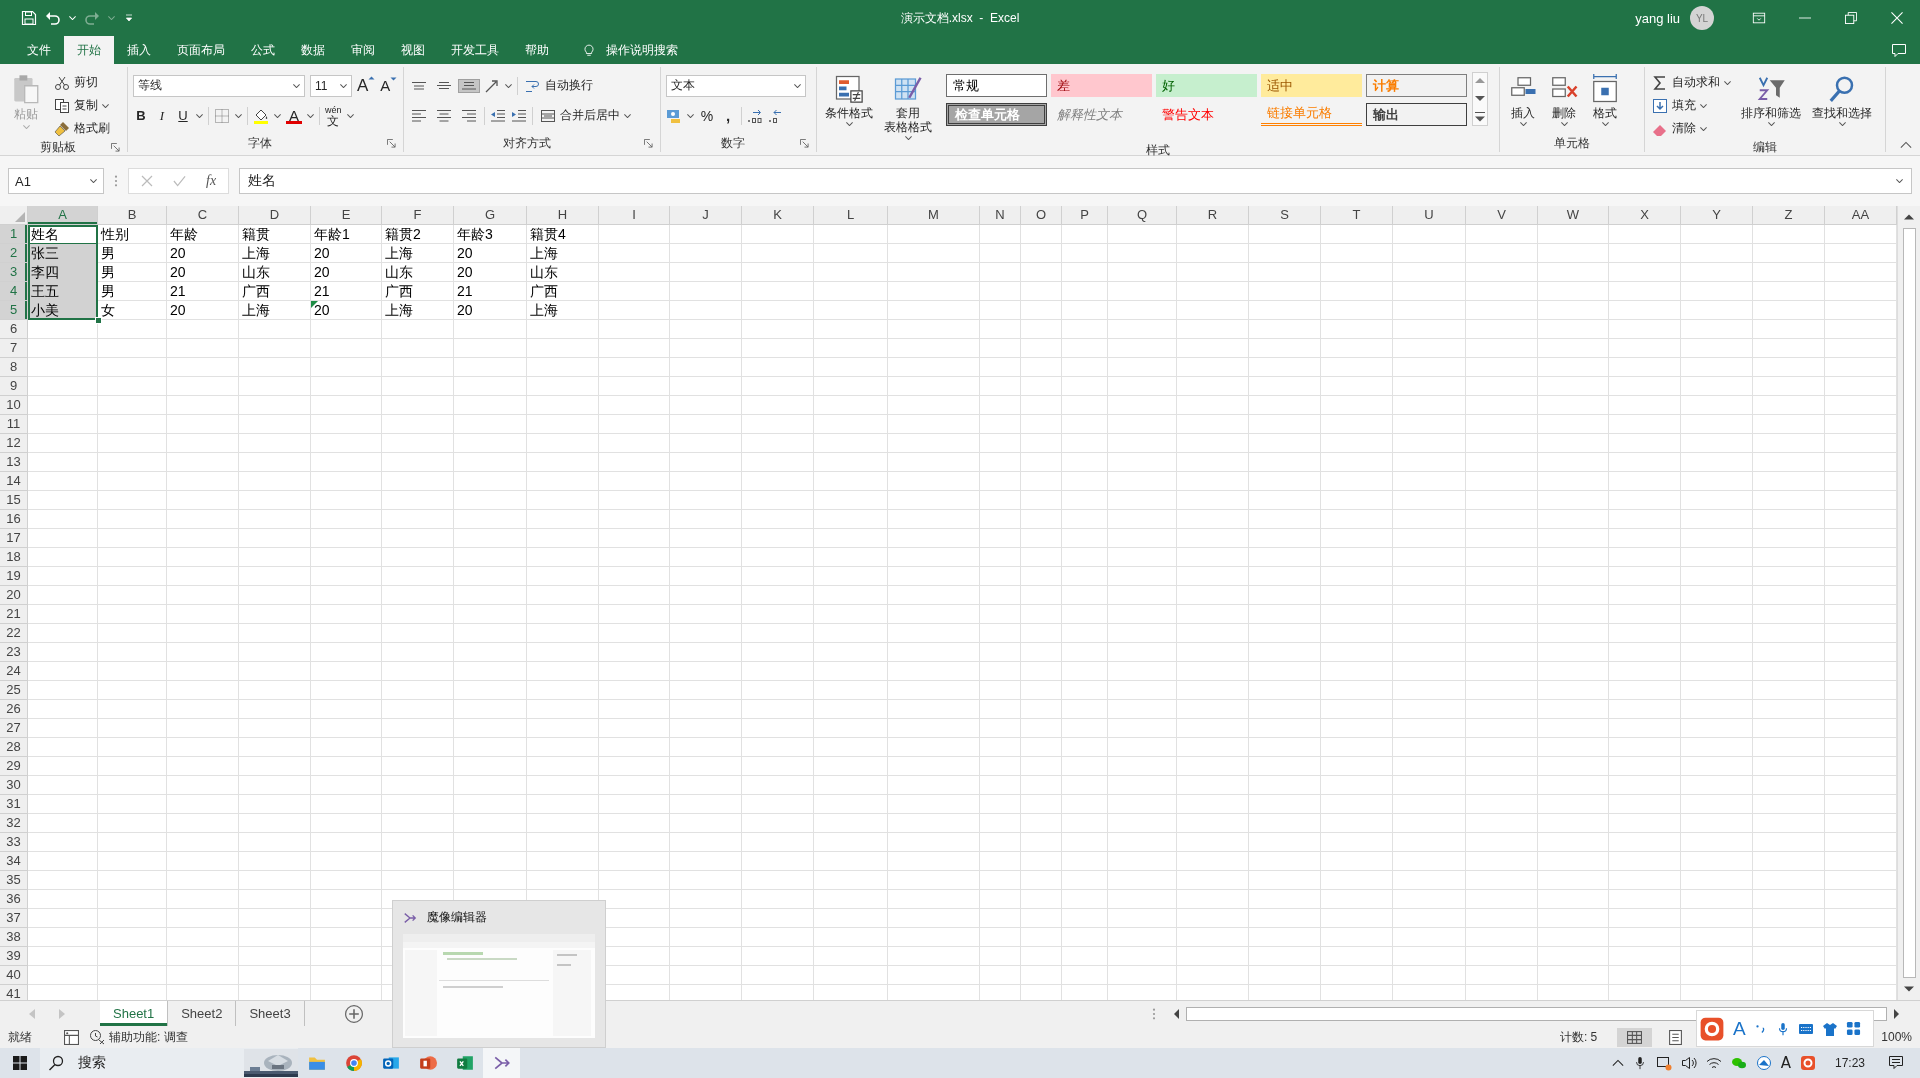  Describe the element at coordinates (14, 310) in the screenshot. I see `row-header: 5` at that location.